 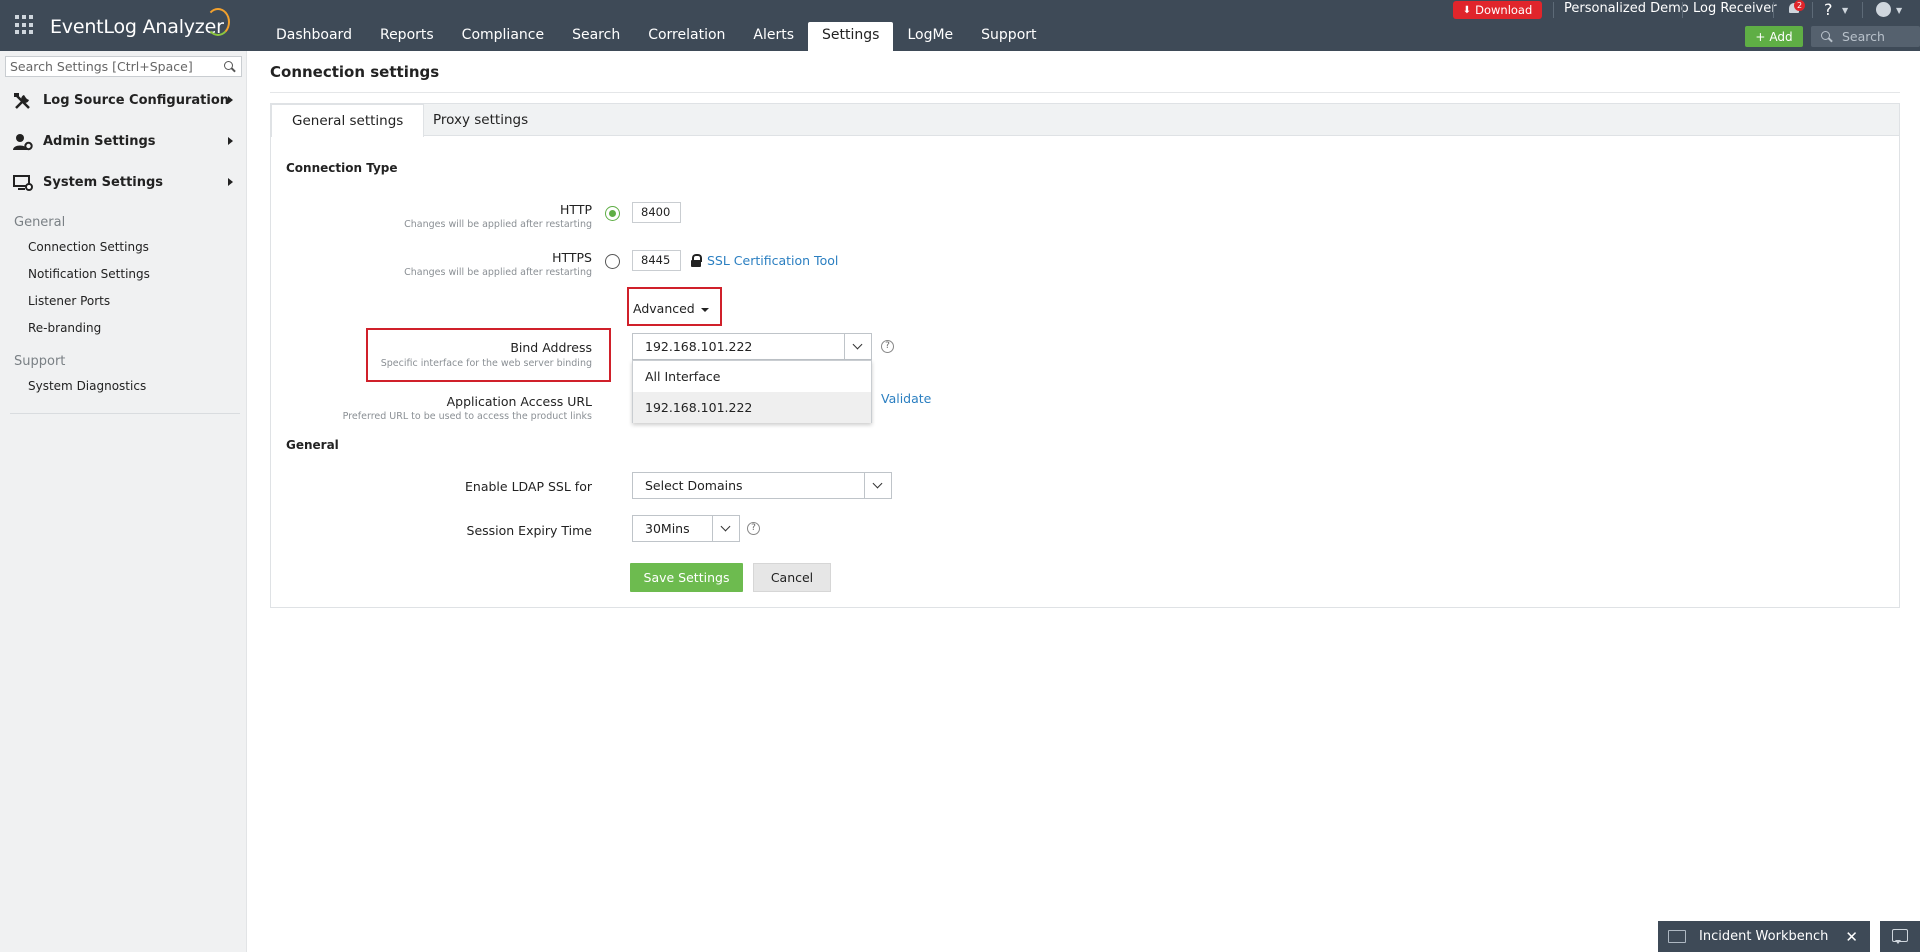 What do you see at coordinates (1735, 8) in the screenshot?
I see `log-receiver-link: Log Receiver` at bounding box center [1735, 8].